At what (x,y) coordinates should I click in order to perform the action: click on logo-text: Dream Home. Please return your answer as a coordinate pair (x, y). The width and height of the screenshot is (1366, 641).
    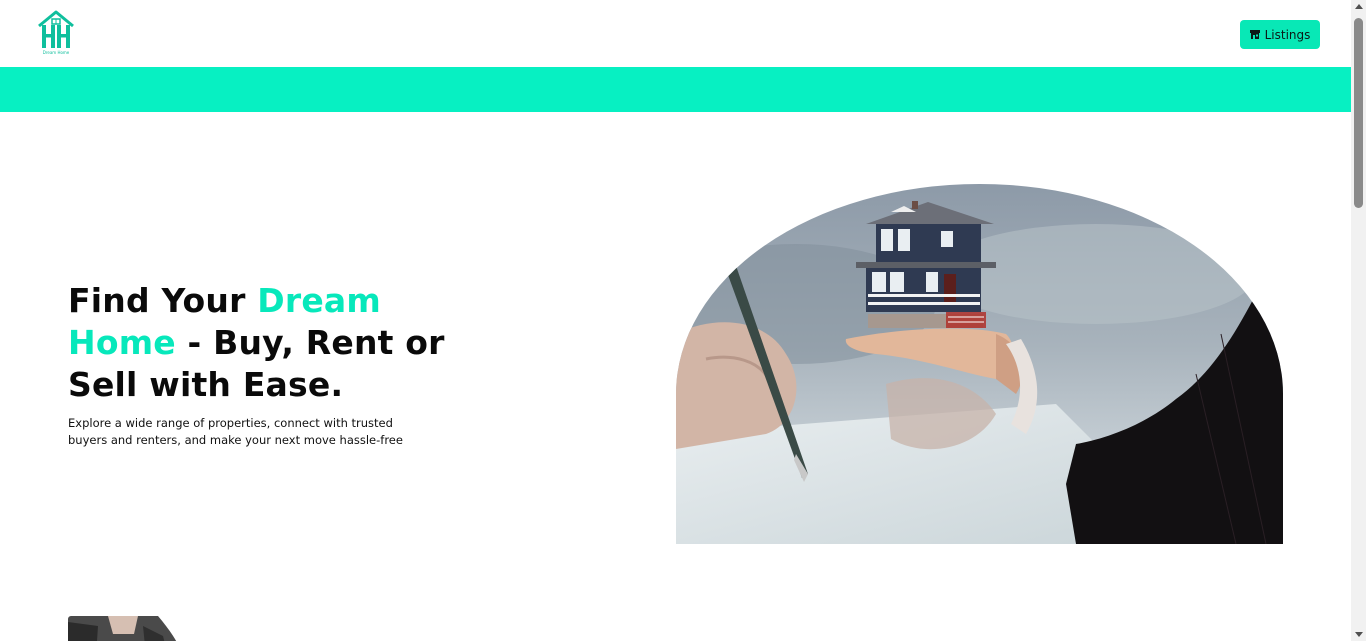
    Looking at the image, I should click on (56, 52).